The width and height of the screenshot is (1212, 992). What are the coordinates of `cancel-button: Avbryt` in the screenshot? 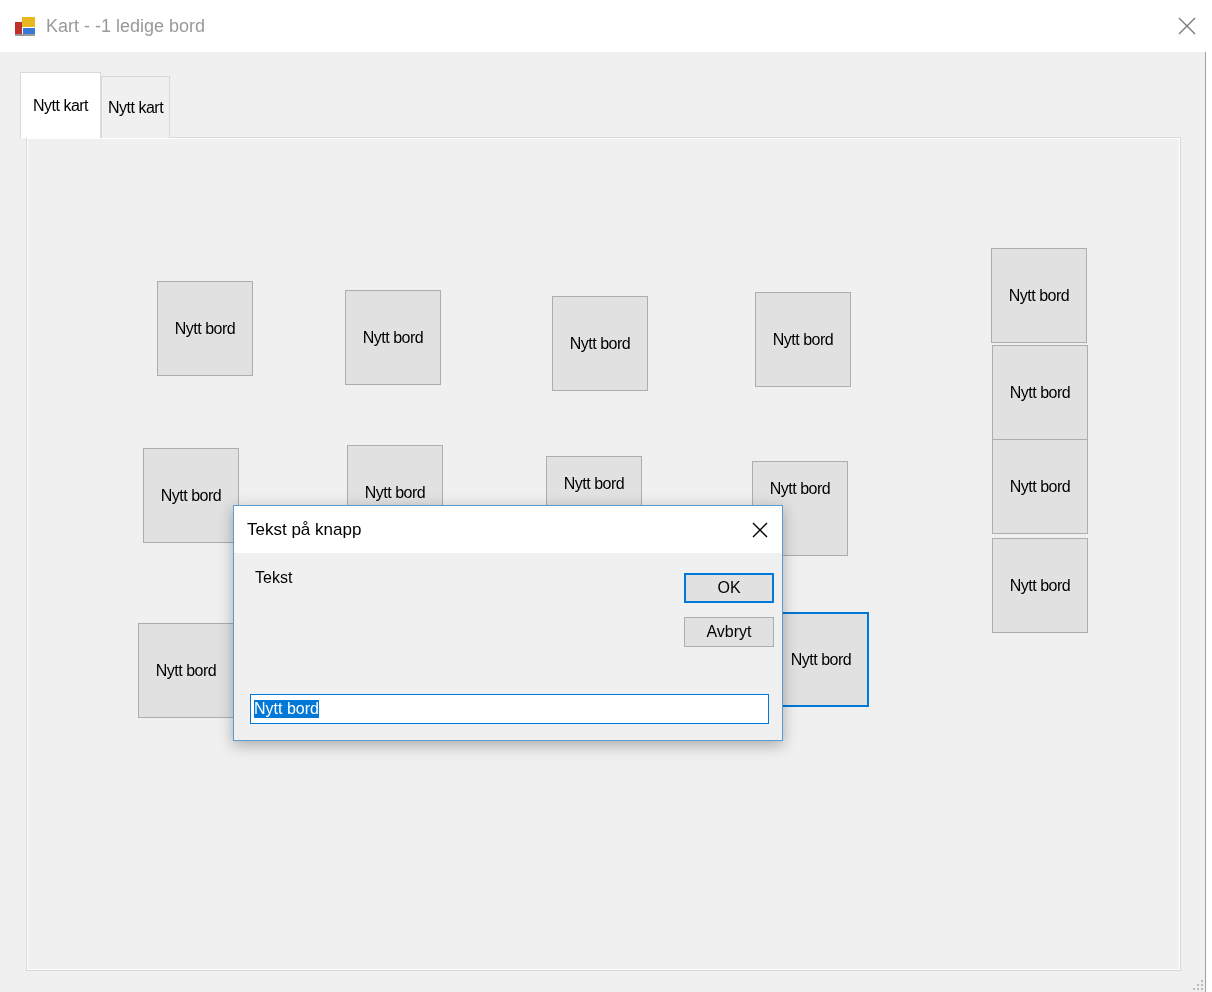 It's located at (729, 632).